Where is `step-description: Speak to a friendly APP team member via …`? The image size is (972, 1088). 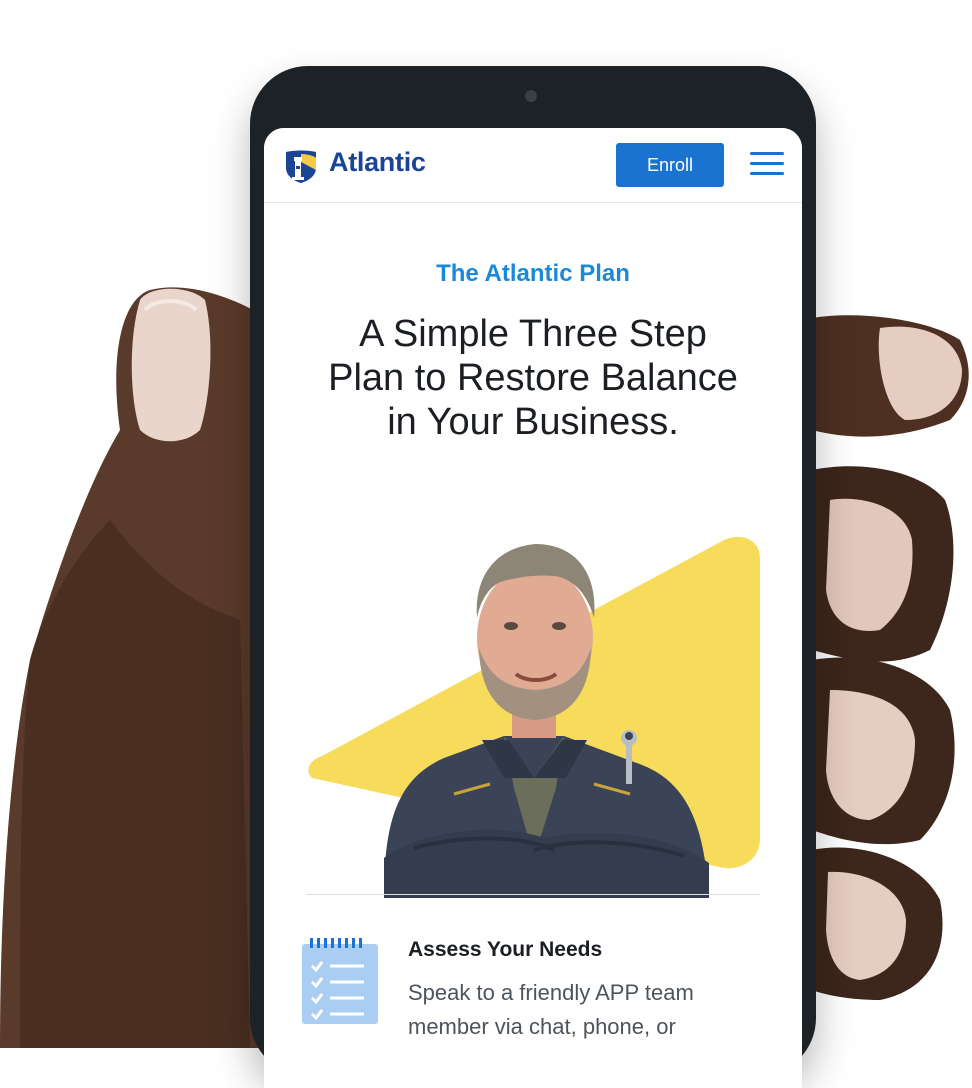 step-description: Speak to a friendly APP team member via … is located at coordinates (588, 1010).